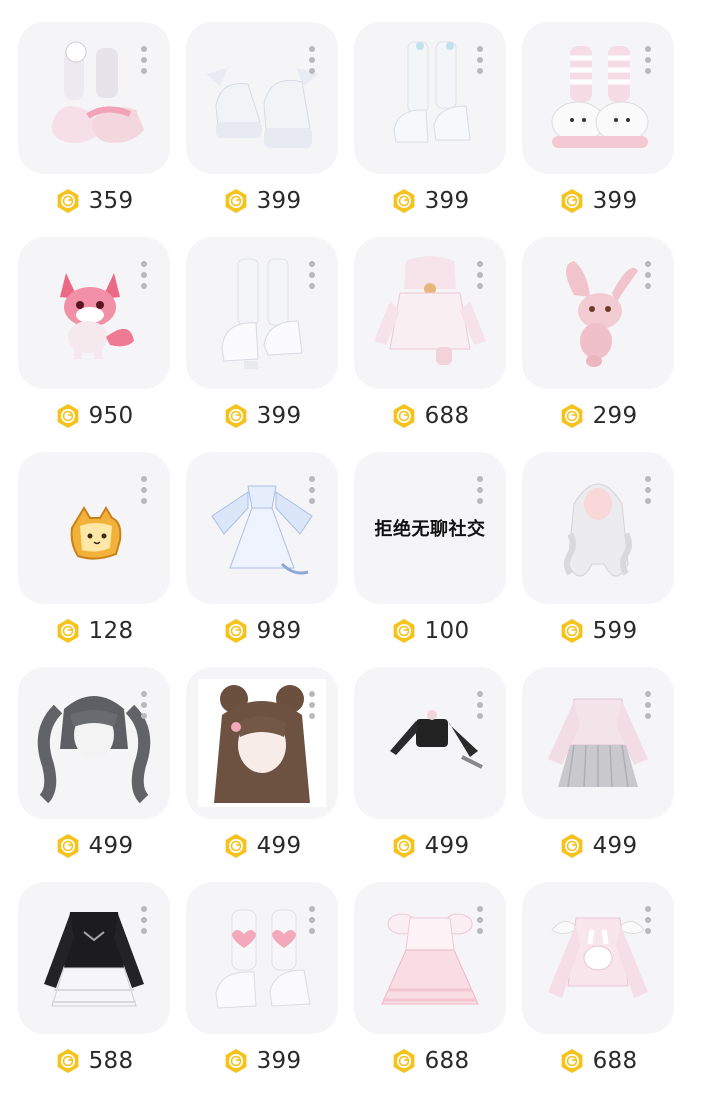  I want to click on price-value: 128, so click(111, 631).